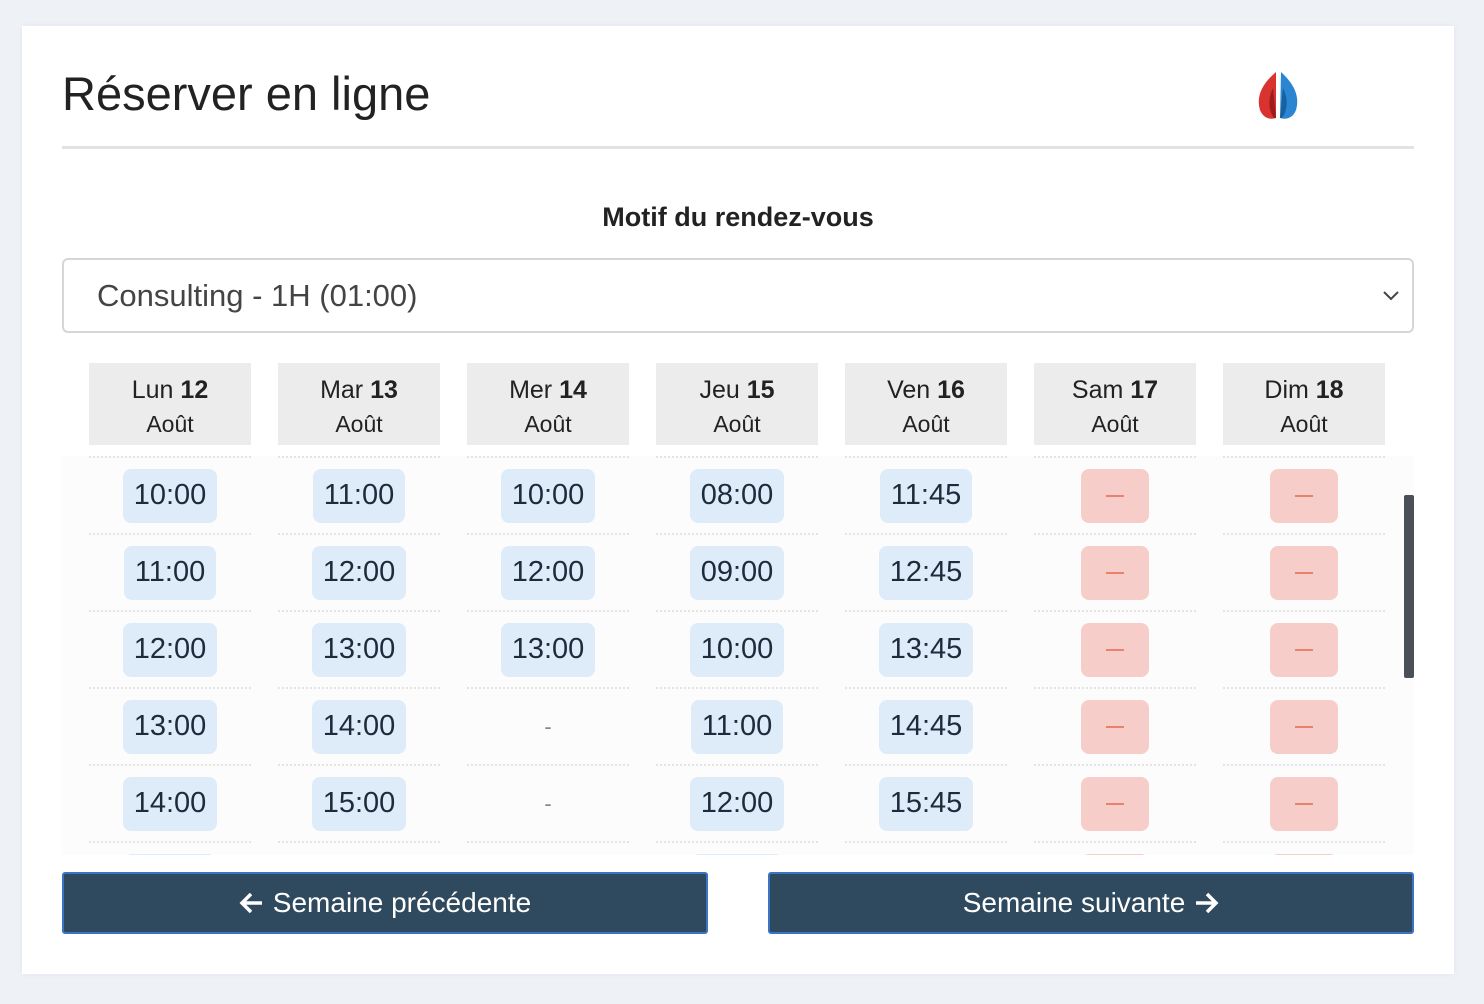 The image size is (1484, 1004). What do you see at coordinates (531, 390) in the screenshot?
I see `day-name: Mer` at bounding box center [531, 390].